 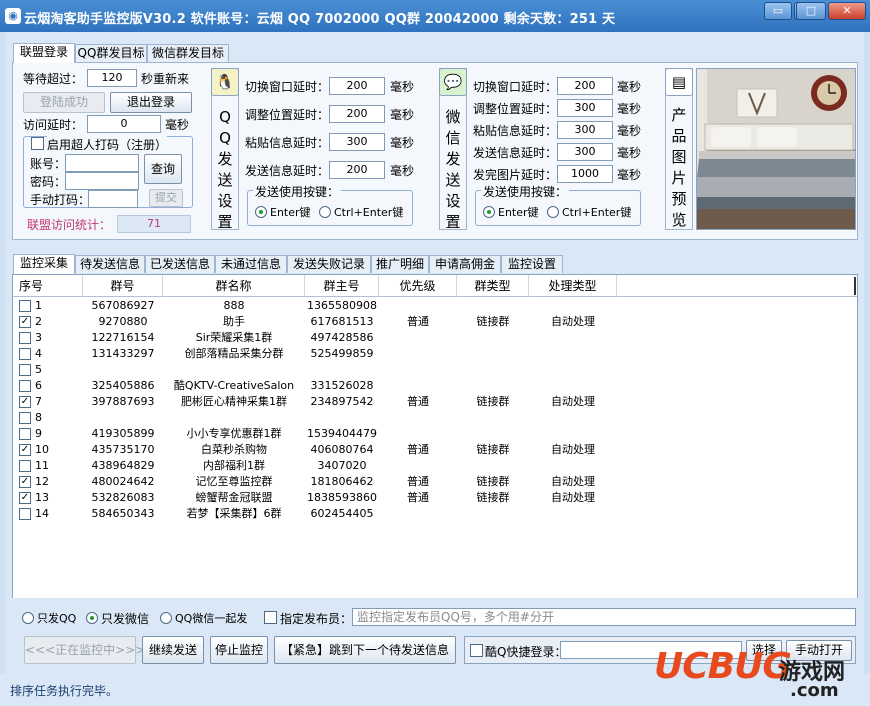 What do you see at coordinates (42, 449) in the screenshot?
I see `cell-no: 10` at bounding box center [42, 449].